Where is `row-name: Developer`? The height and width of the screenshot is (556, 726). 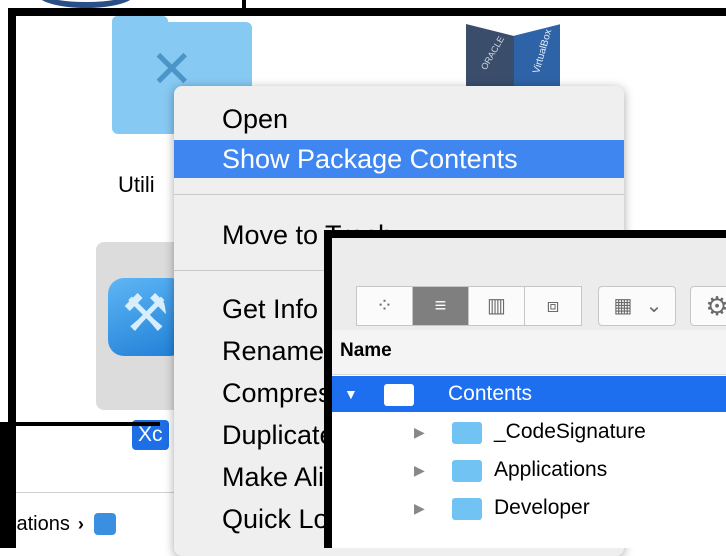
row-name: Developer is located at coordinates (542, 507).